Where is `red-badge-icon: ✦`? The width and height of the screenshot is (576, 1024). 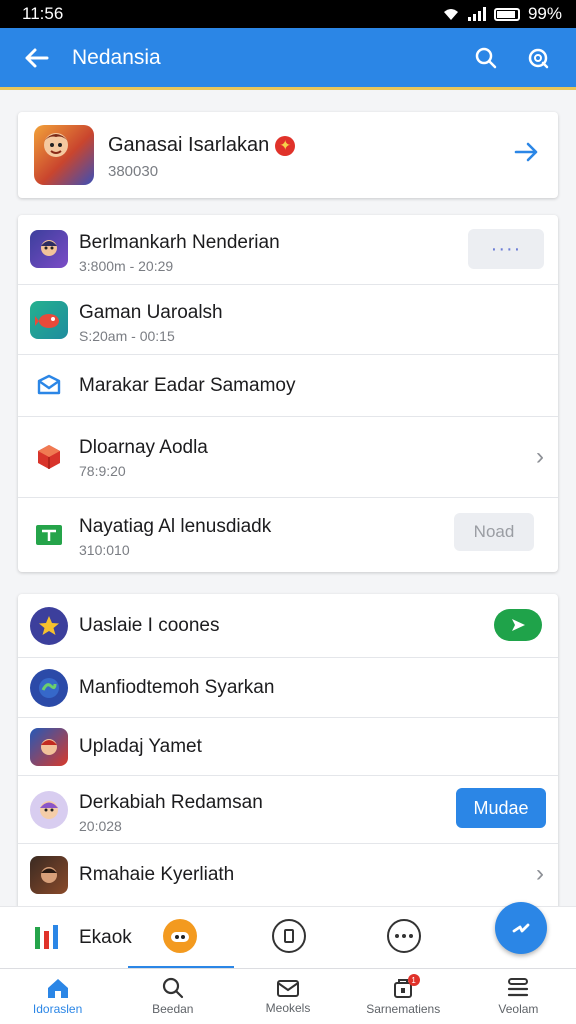 red-badge-icon: ✦ is located at coordinates (285, 145).